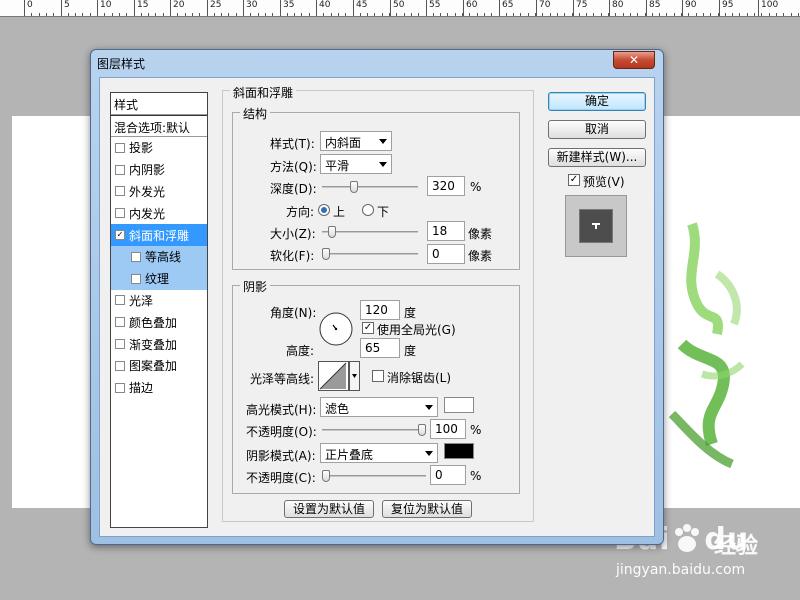 This screenshot has height=600, width=800. I want to click on style-item: 纹理, so click(159, 278).